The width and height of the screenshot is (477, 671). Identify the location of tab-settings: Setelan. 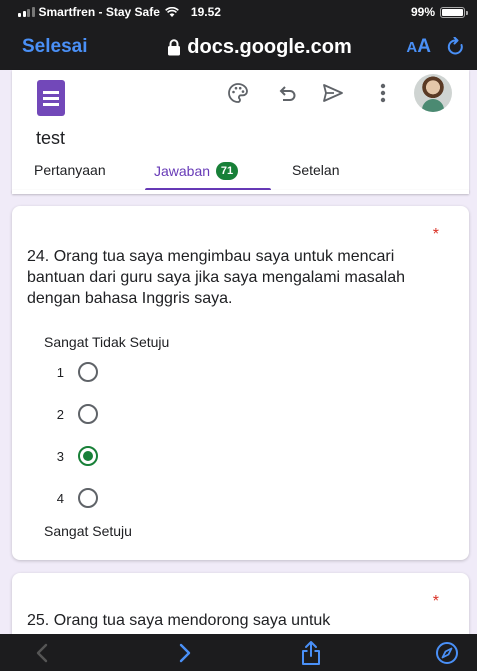
(315, 170).